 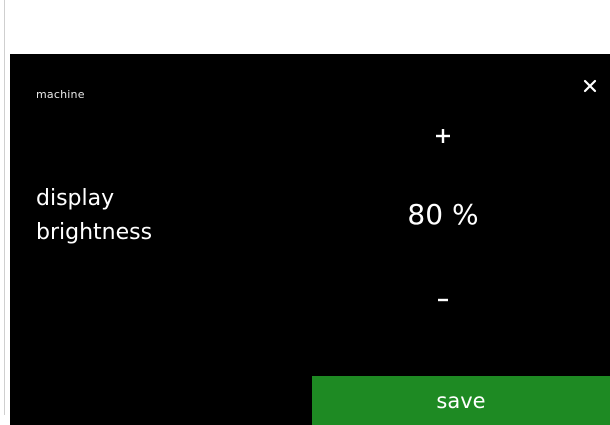 I want to click on increment-button, so click(x=443, y=136).